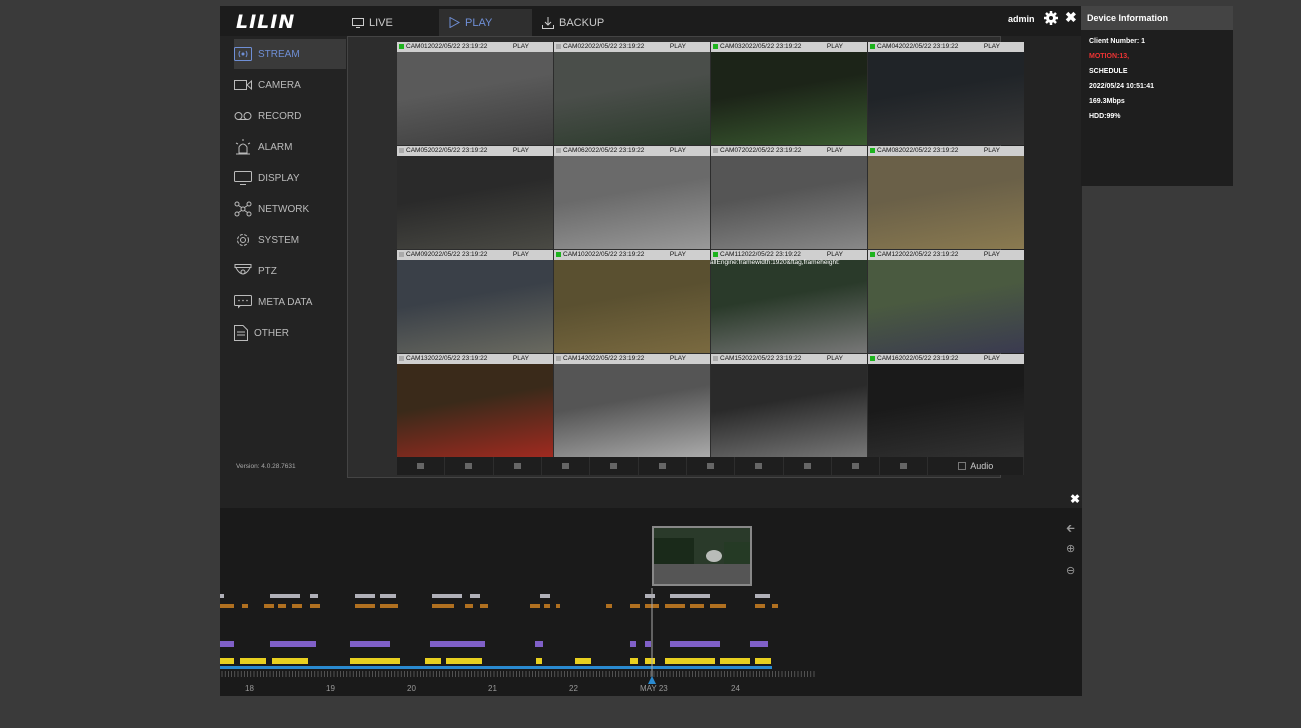 This screenshot has height=728, width=1301. What do you see at coordinates (566, 466) in the screenshot?
I see `layout-16-button` at bounding box center [566, 466].